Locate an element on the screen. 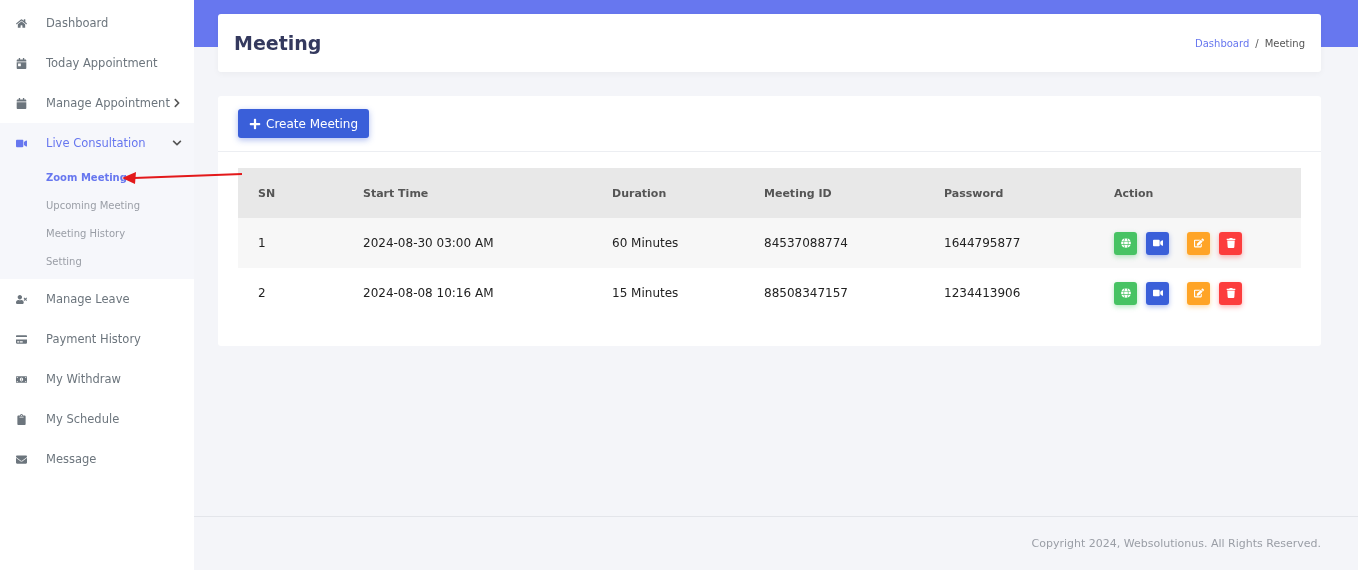 This screenshot has width=1358, height=570. sidebar-item: Payment History is located at coordinates (97, 339).